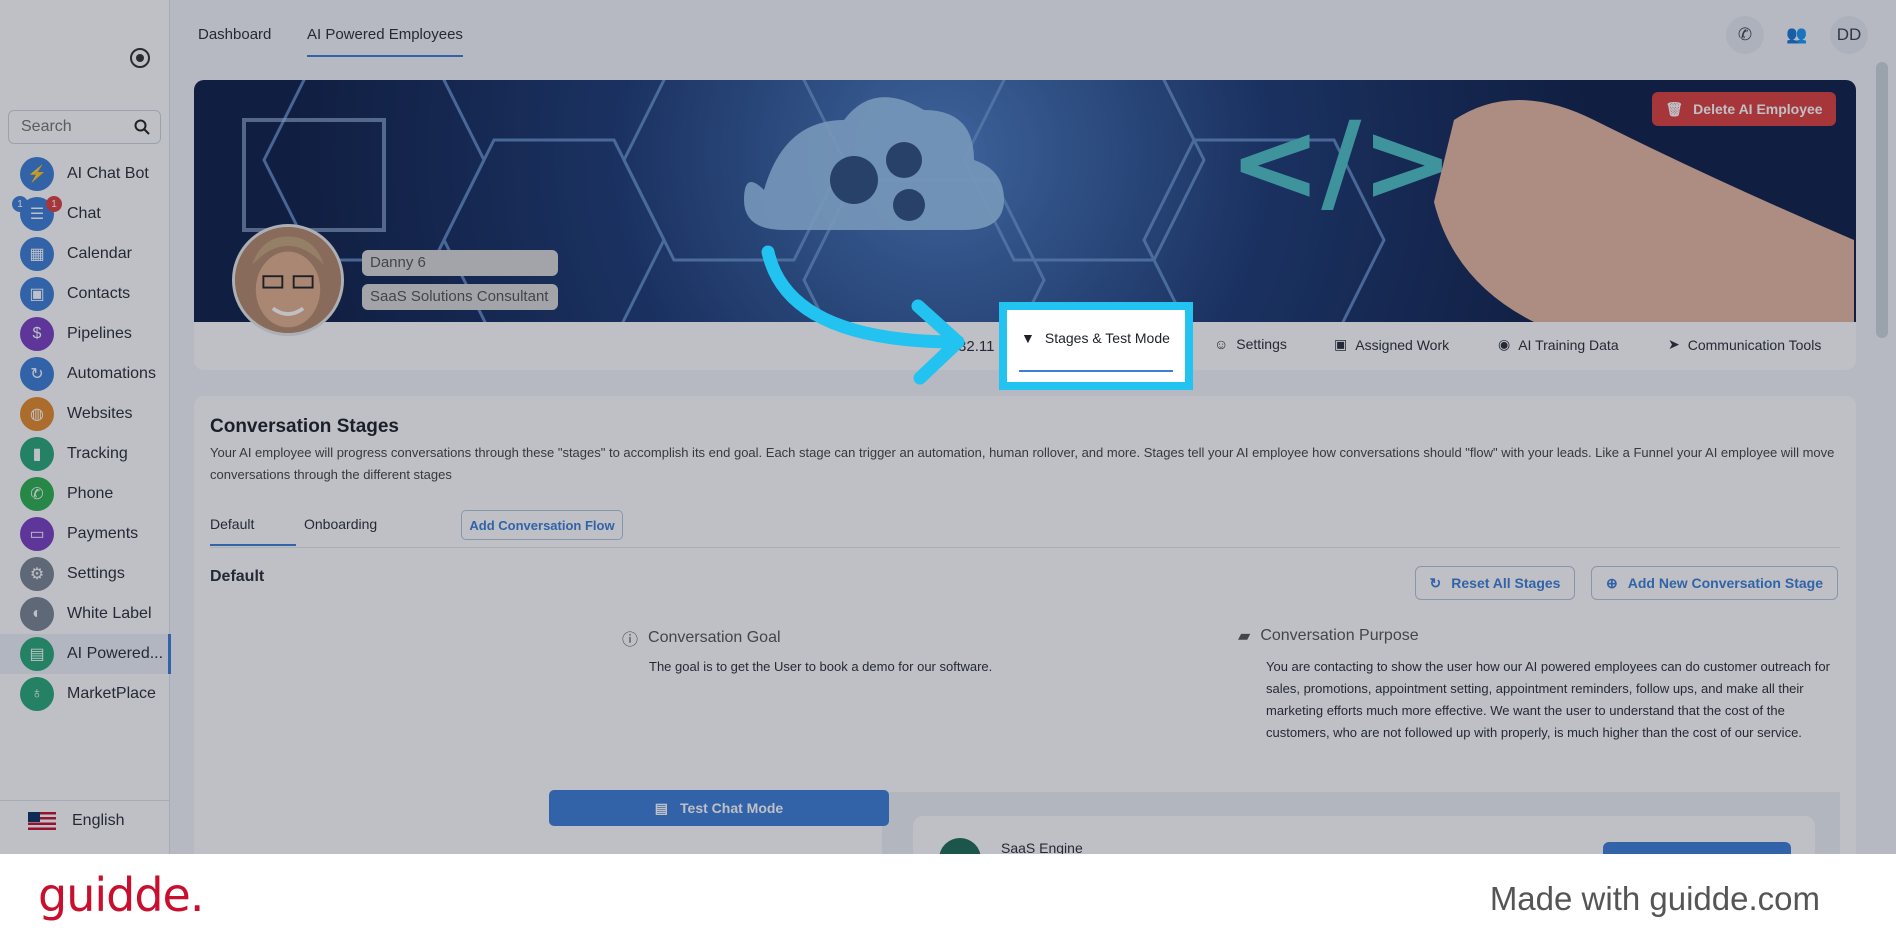 This screenshot has height=938, width=1896. Describe the element at coordinates (42, 820) in the screenshot. I see `us-flag-icon` at that location.